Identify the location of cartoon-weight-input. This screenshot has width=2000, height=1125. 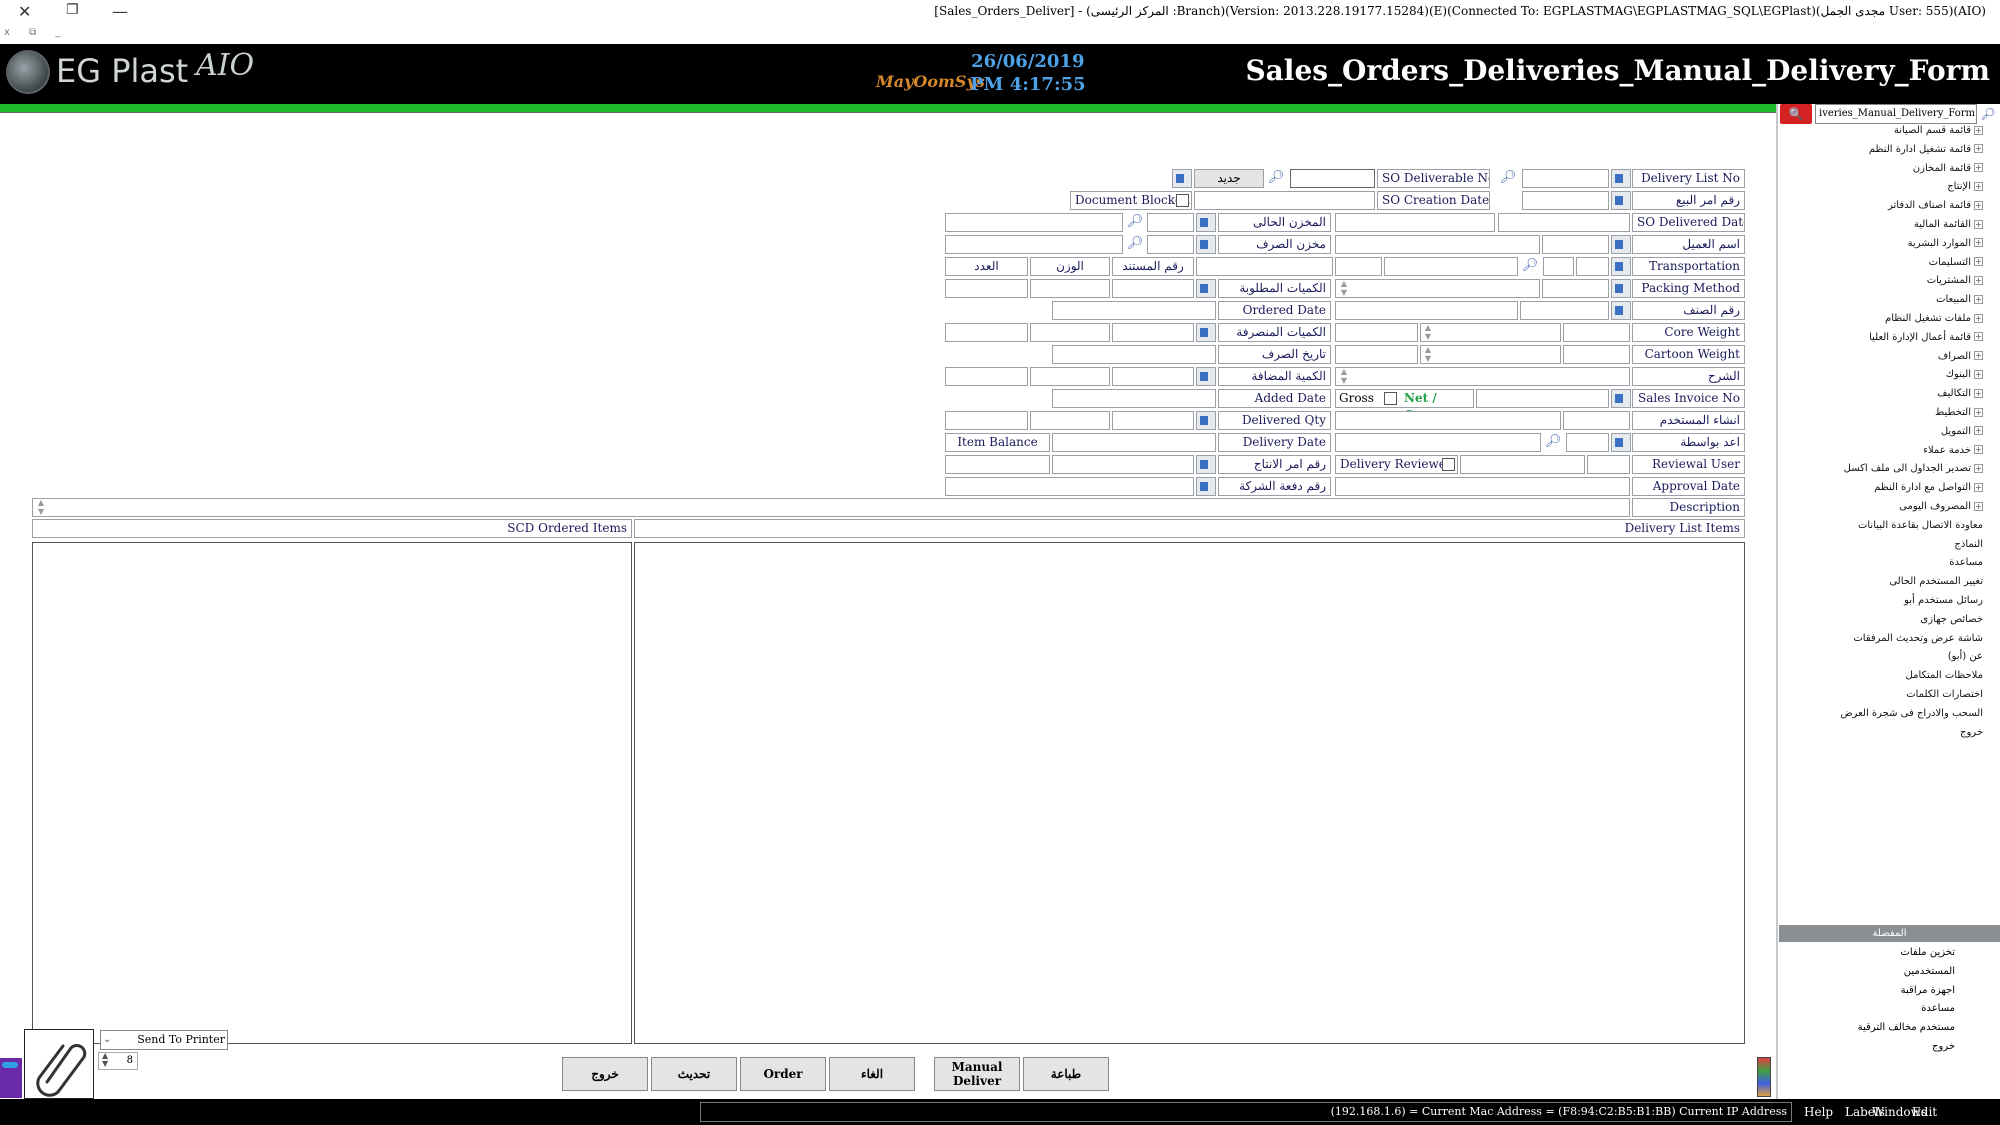
(1596, 354).